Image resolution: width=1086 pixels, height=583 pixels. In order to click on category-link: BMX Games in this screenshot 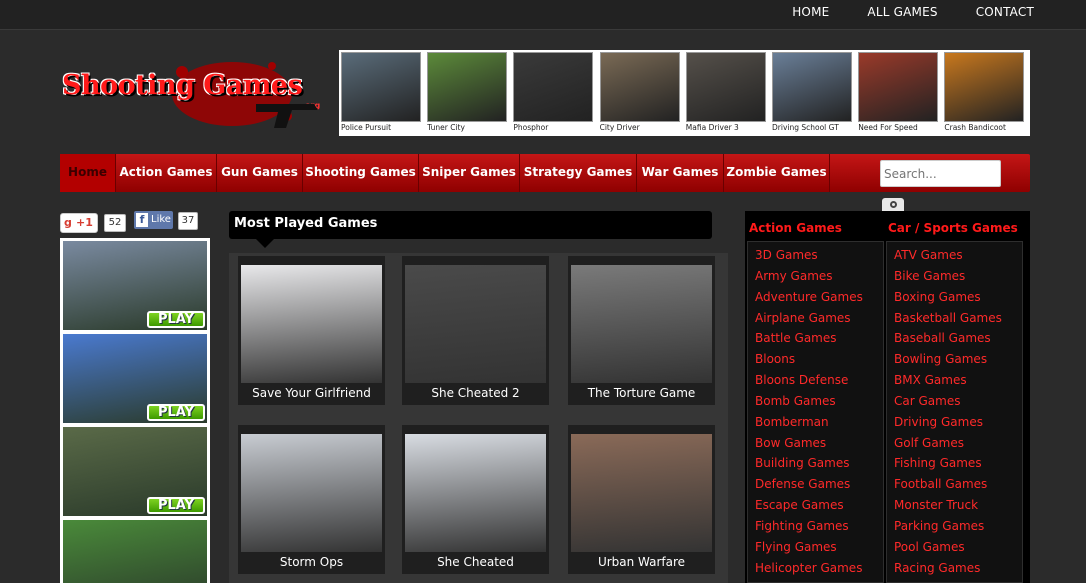, I will do `click(948, 380)`.